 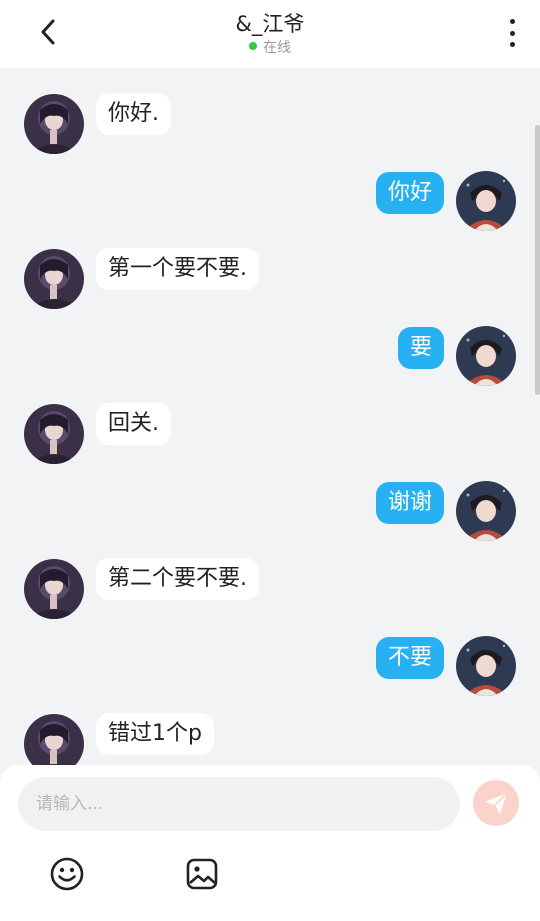 I want to click on more-options-button, so click(x=512, y=33).